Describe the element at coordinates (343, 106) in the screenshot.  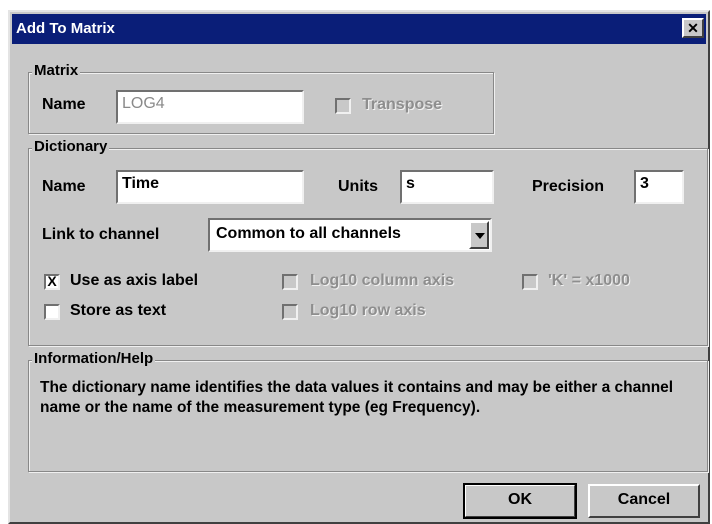
I see `transpose-checkbox` at that location.